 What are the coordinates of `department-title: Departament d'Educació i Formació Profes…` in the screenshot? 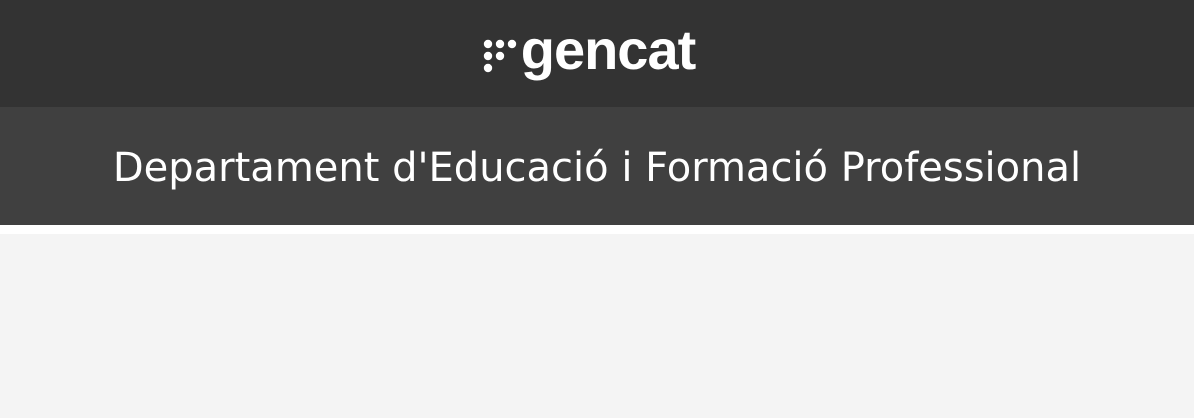 It's located at (597, 168).